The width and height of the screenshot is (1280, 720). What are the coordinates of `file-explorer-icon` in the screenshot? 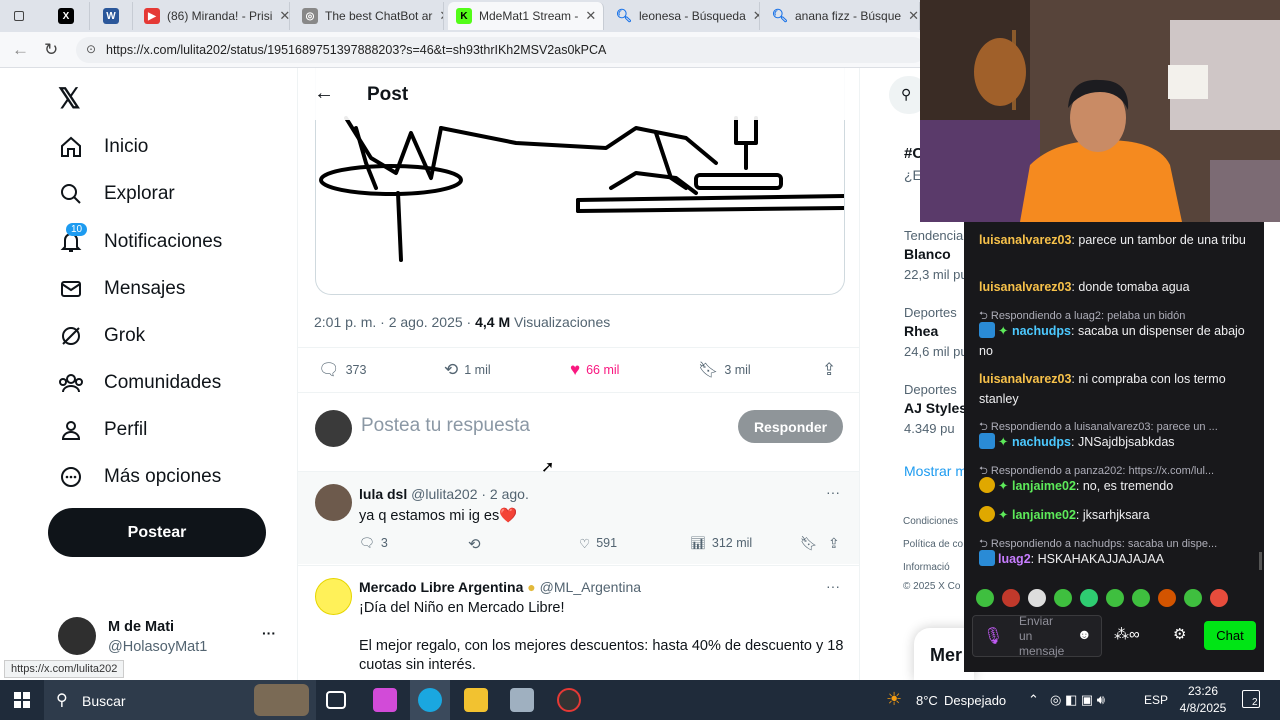 It's located at (476, 700).